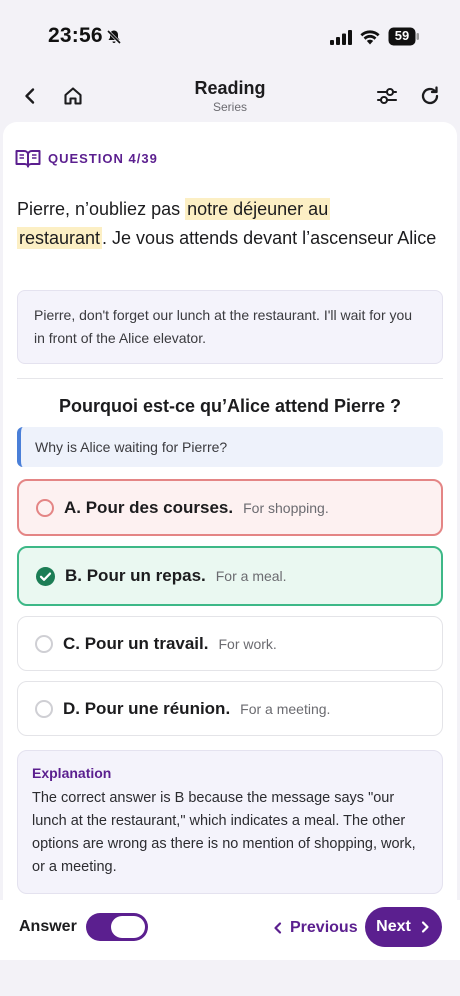 The height and width of the screenshot is (996, 460). I want to click on refresh-icon, so click(430, 95).